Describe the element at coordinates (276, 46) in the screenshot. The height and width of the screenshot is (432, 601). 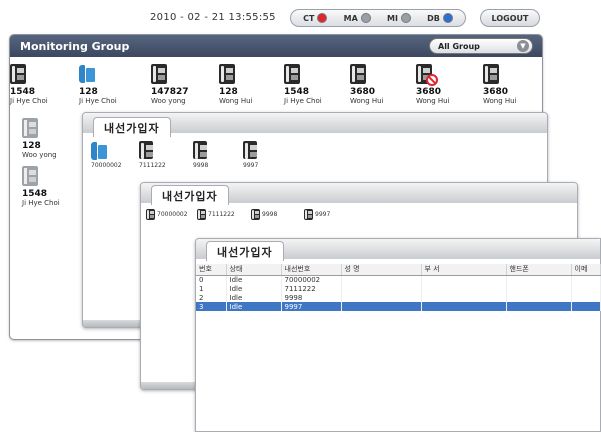
I see `monitoring-panel-header: Monitoring Group All Group ▼` at that location.